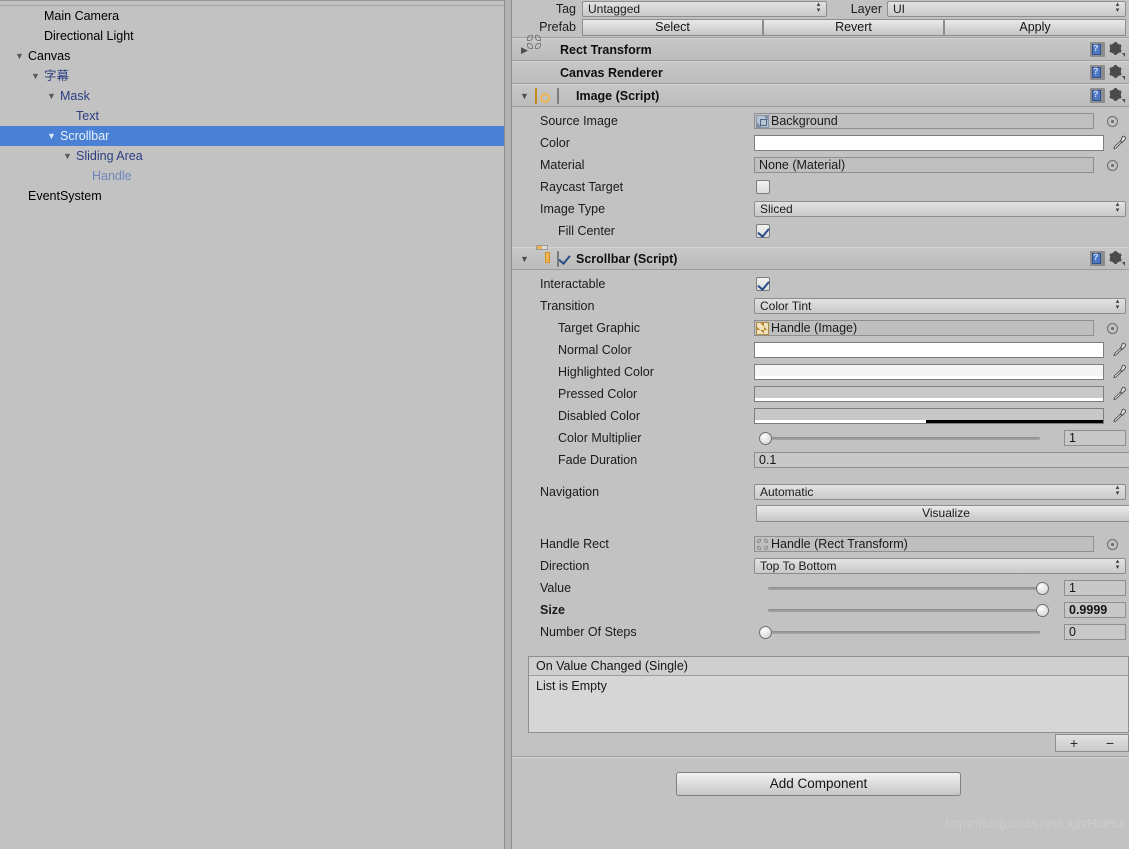 Image resolution: width=1129 pixels, height=849 pixels. Describe the element at coordinates (820, 258) in the screenshot. I see `component-header-scrollbar: ▼ Scrollbar (Script) ?` at that location.